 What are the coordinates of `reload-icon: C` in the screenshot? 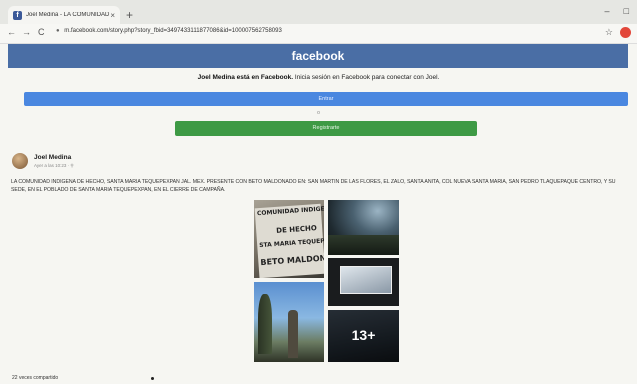 It's located at (41, 32).